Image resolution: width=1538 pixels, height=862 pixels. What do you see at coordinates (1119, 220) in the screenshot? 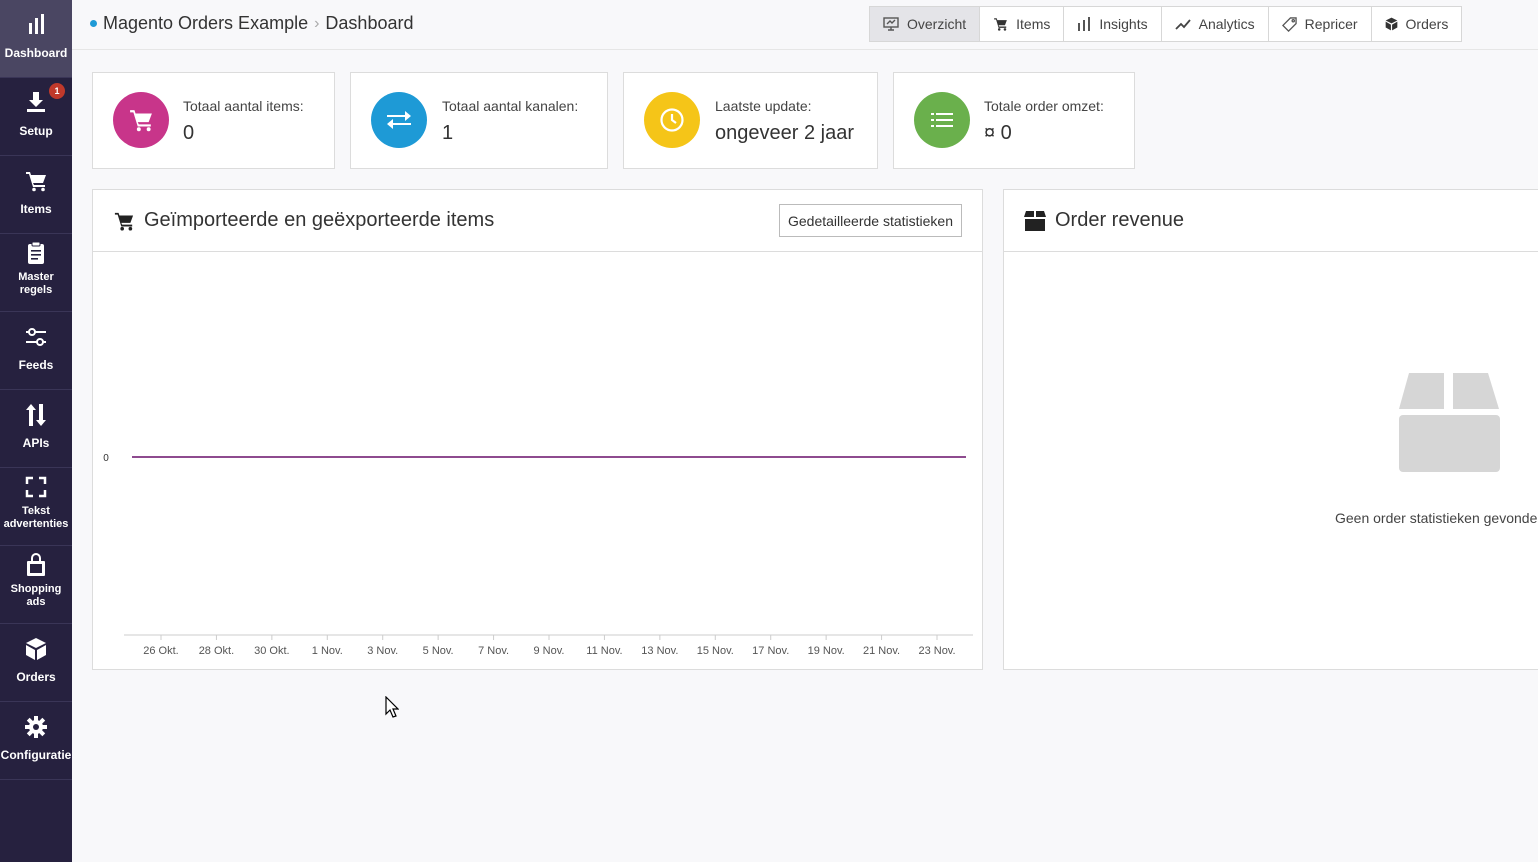
I see `panel-title: Order revenue` at bounding box center [1119, 220].